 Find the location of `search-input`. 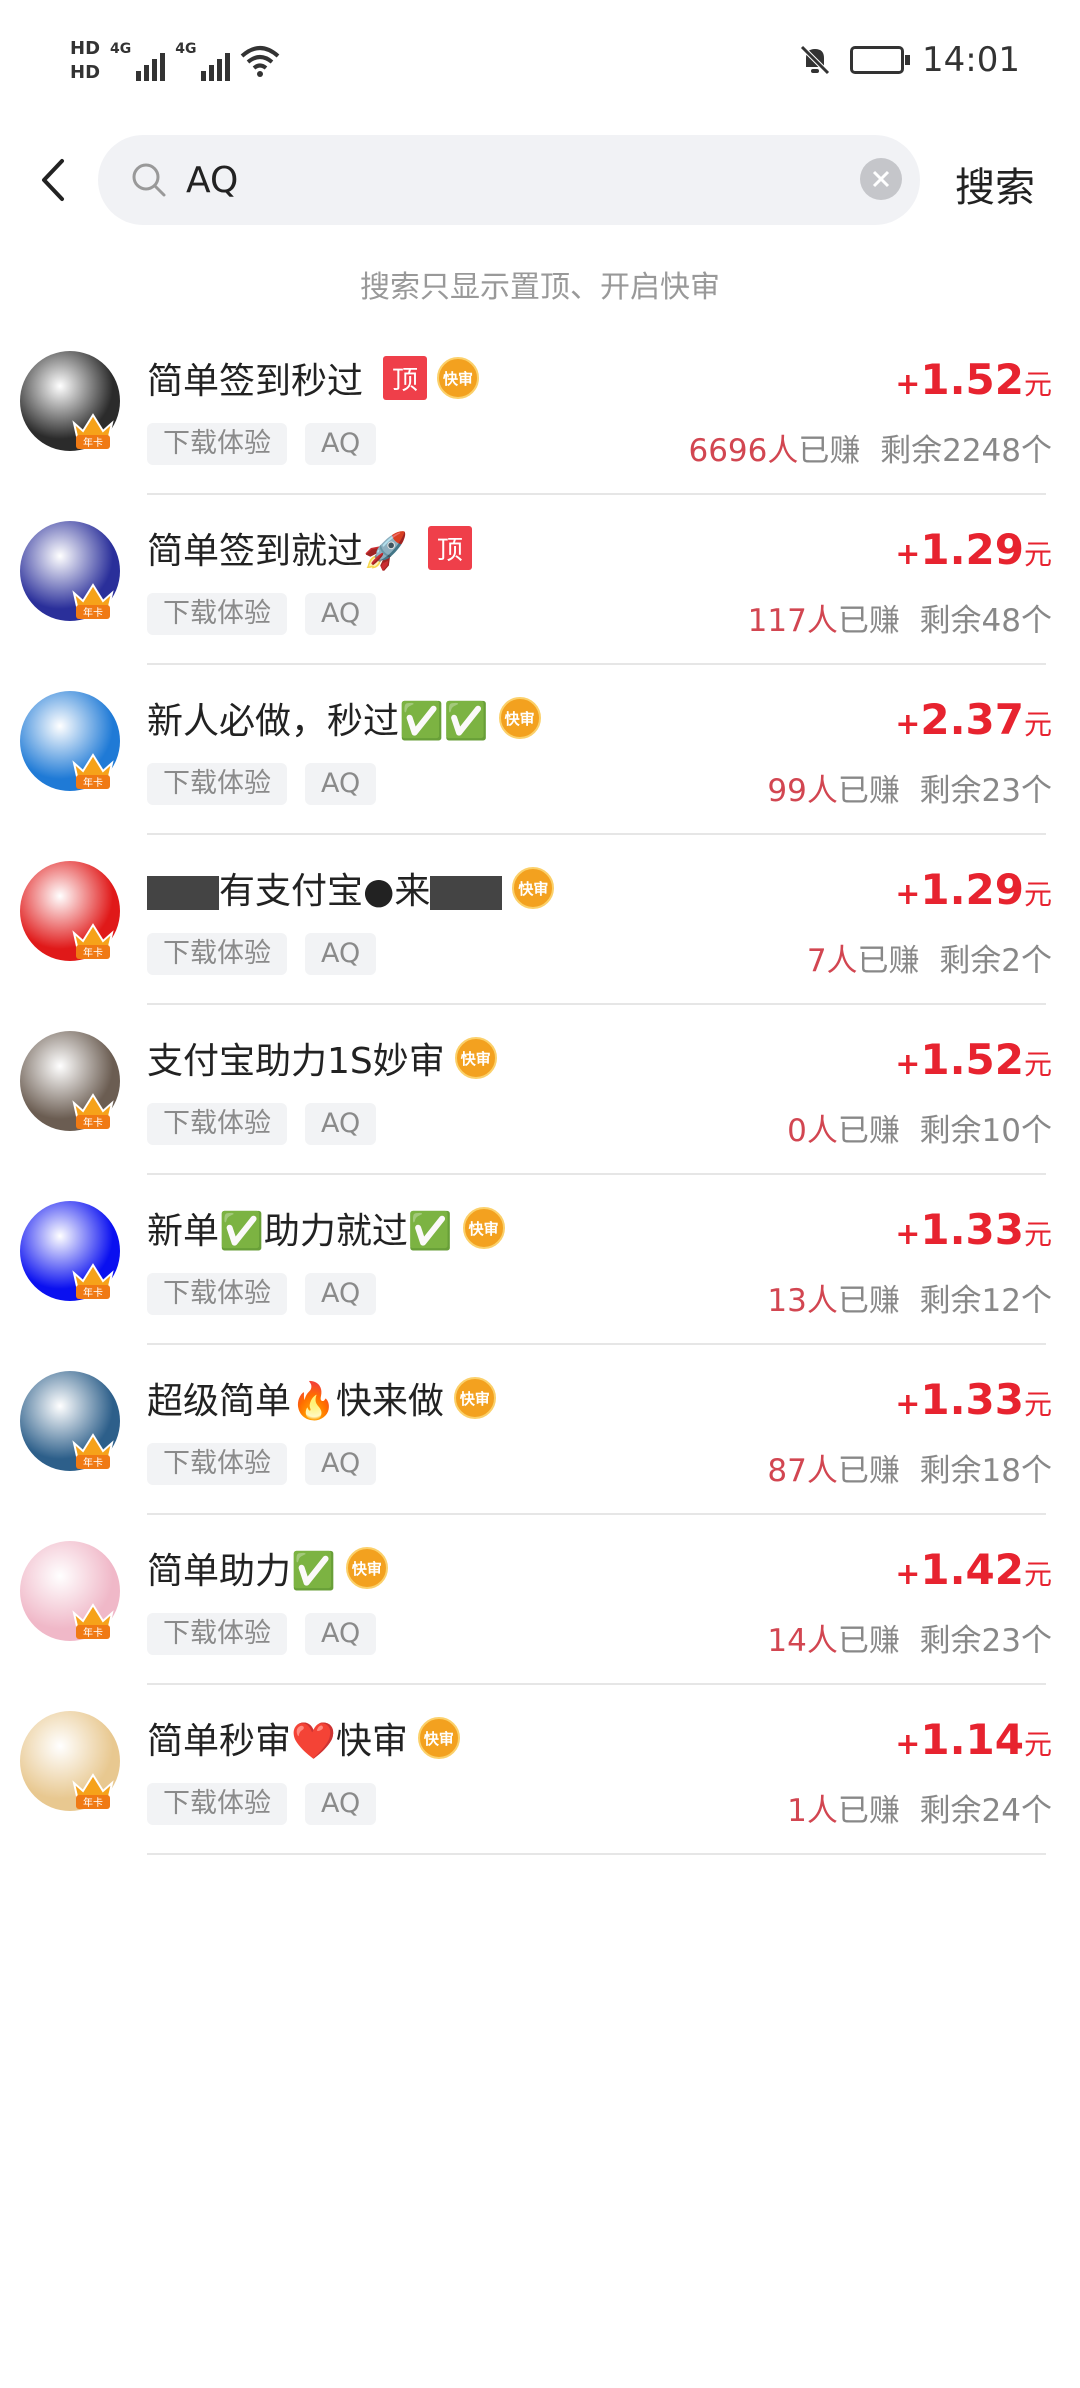

search-input is located at coordinates (496, 180).